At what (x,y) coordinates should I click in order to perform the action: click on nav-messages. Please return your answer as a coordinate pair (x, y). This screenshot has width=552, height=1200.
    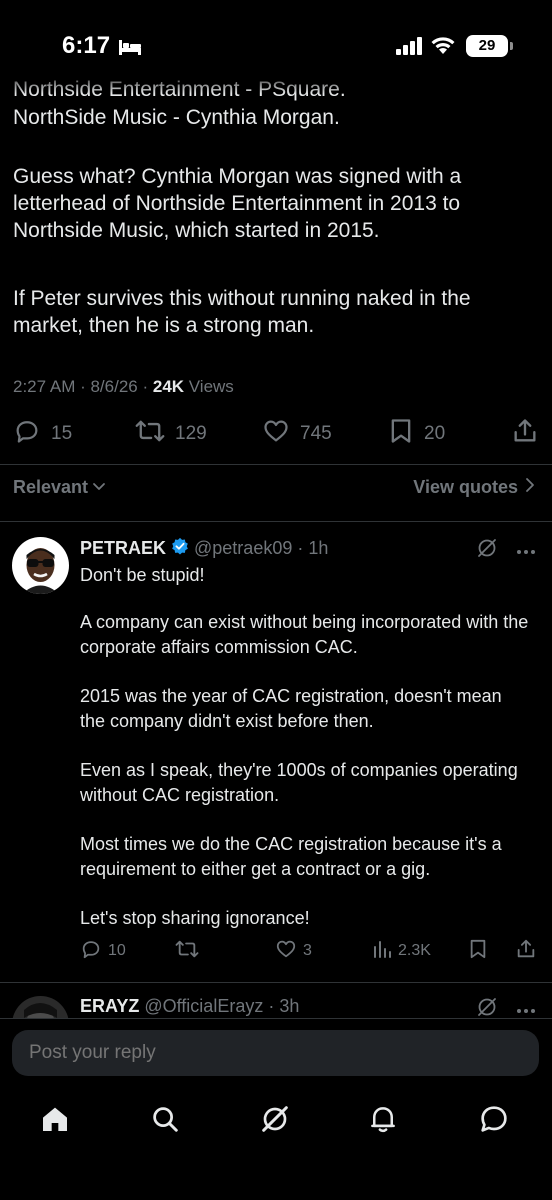
    Looking at the image, I should click on (494, 1121).